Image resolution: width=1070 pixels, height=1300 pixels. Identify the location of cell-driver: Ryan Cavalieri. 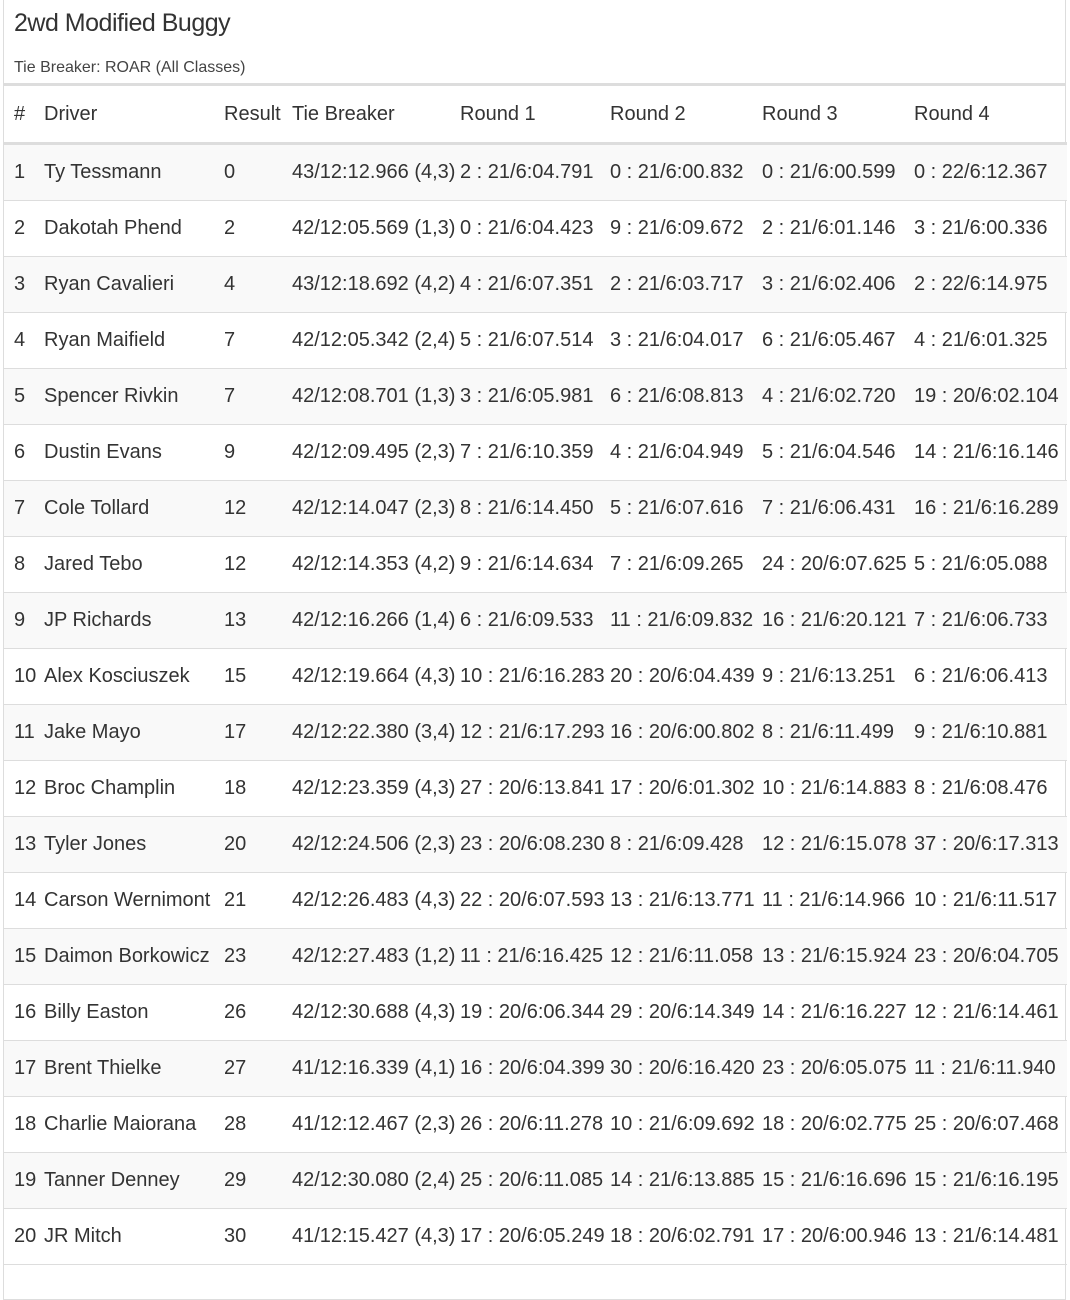
(134, 284).